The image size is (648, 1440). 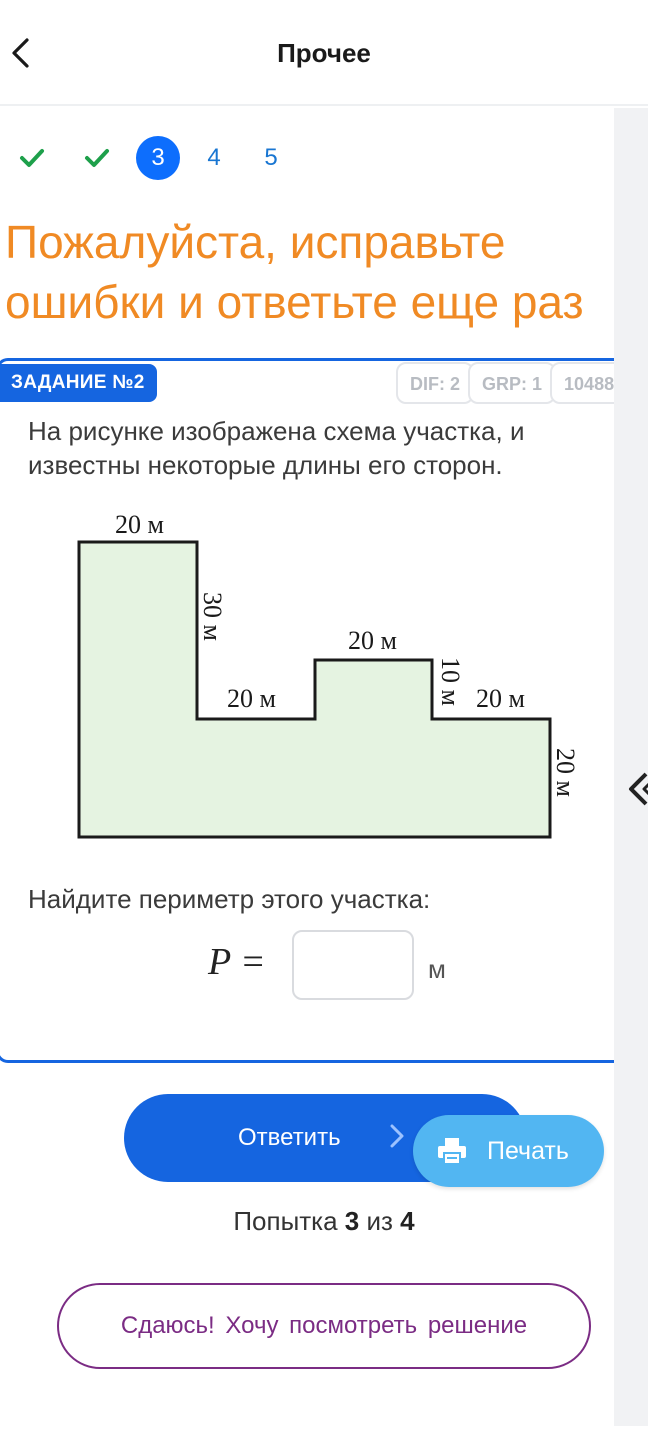 I want to click on step-5: 5, so click(x=271, y=158).